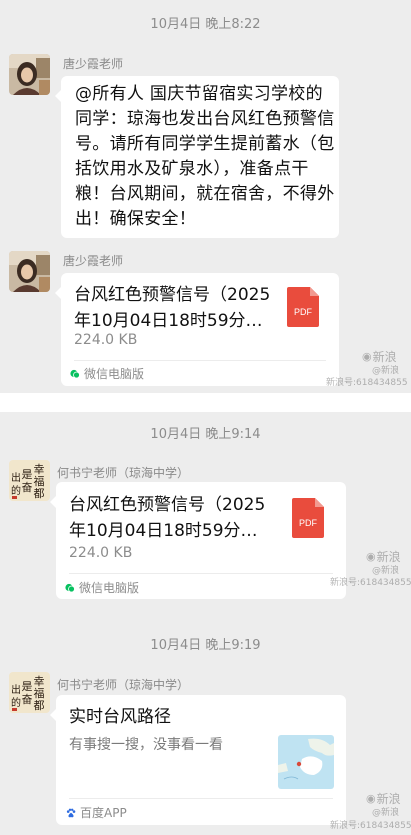 This screenshot has width=411, height=835. Describe the element at coordinates (198, 760) in the screenshot. I see `link-card: 实时台风路径 有事搜一搜，没事看一看 百度APP` at that location.